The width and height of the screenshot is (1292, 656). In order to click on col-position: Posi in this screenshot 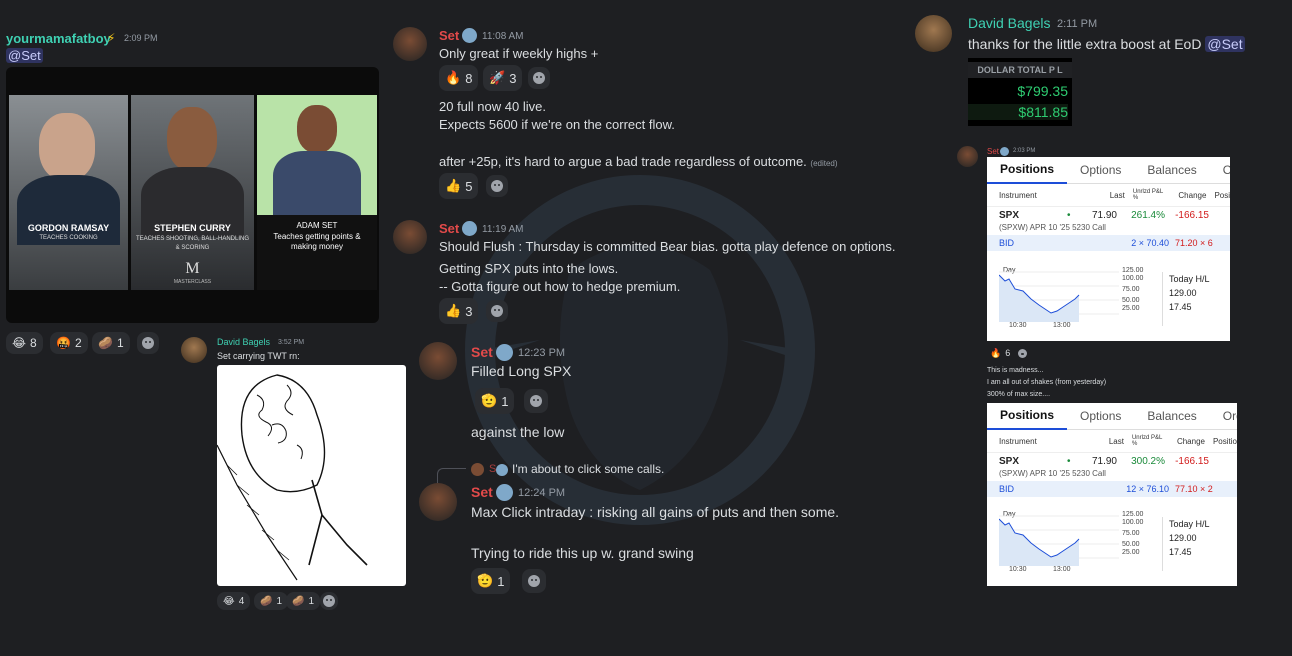, I will do `click(1218, 195)`.